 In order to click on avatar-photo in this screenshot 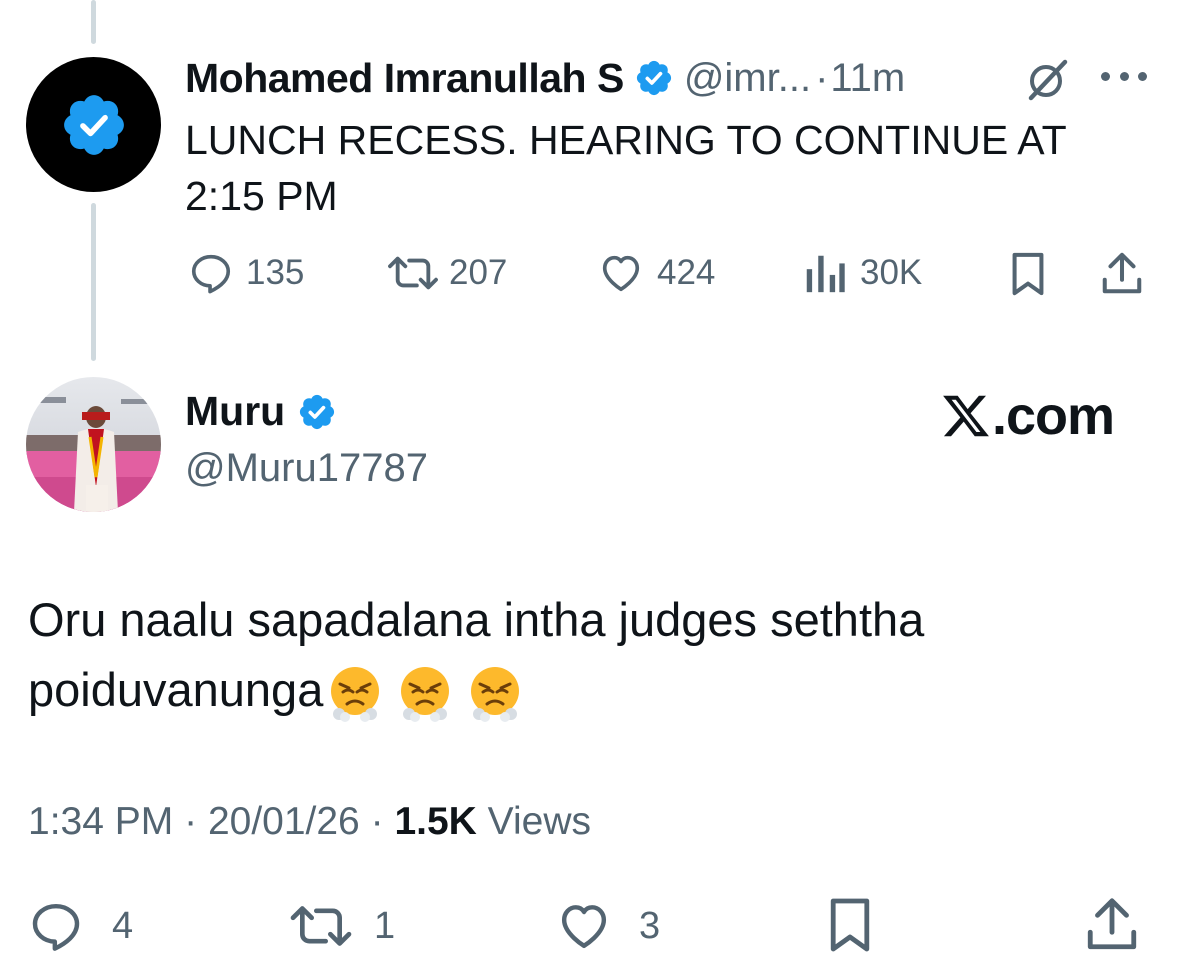, I will do `click(93, 444)`.